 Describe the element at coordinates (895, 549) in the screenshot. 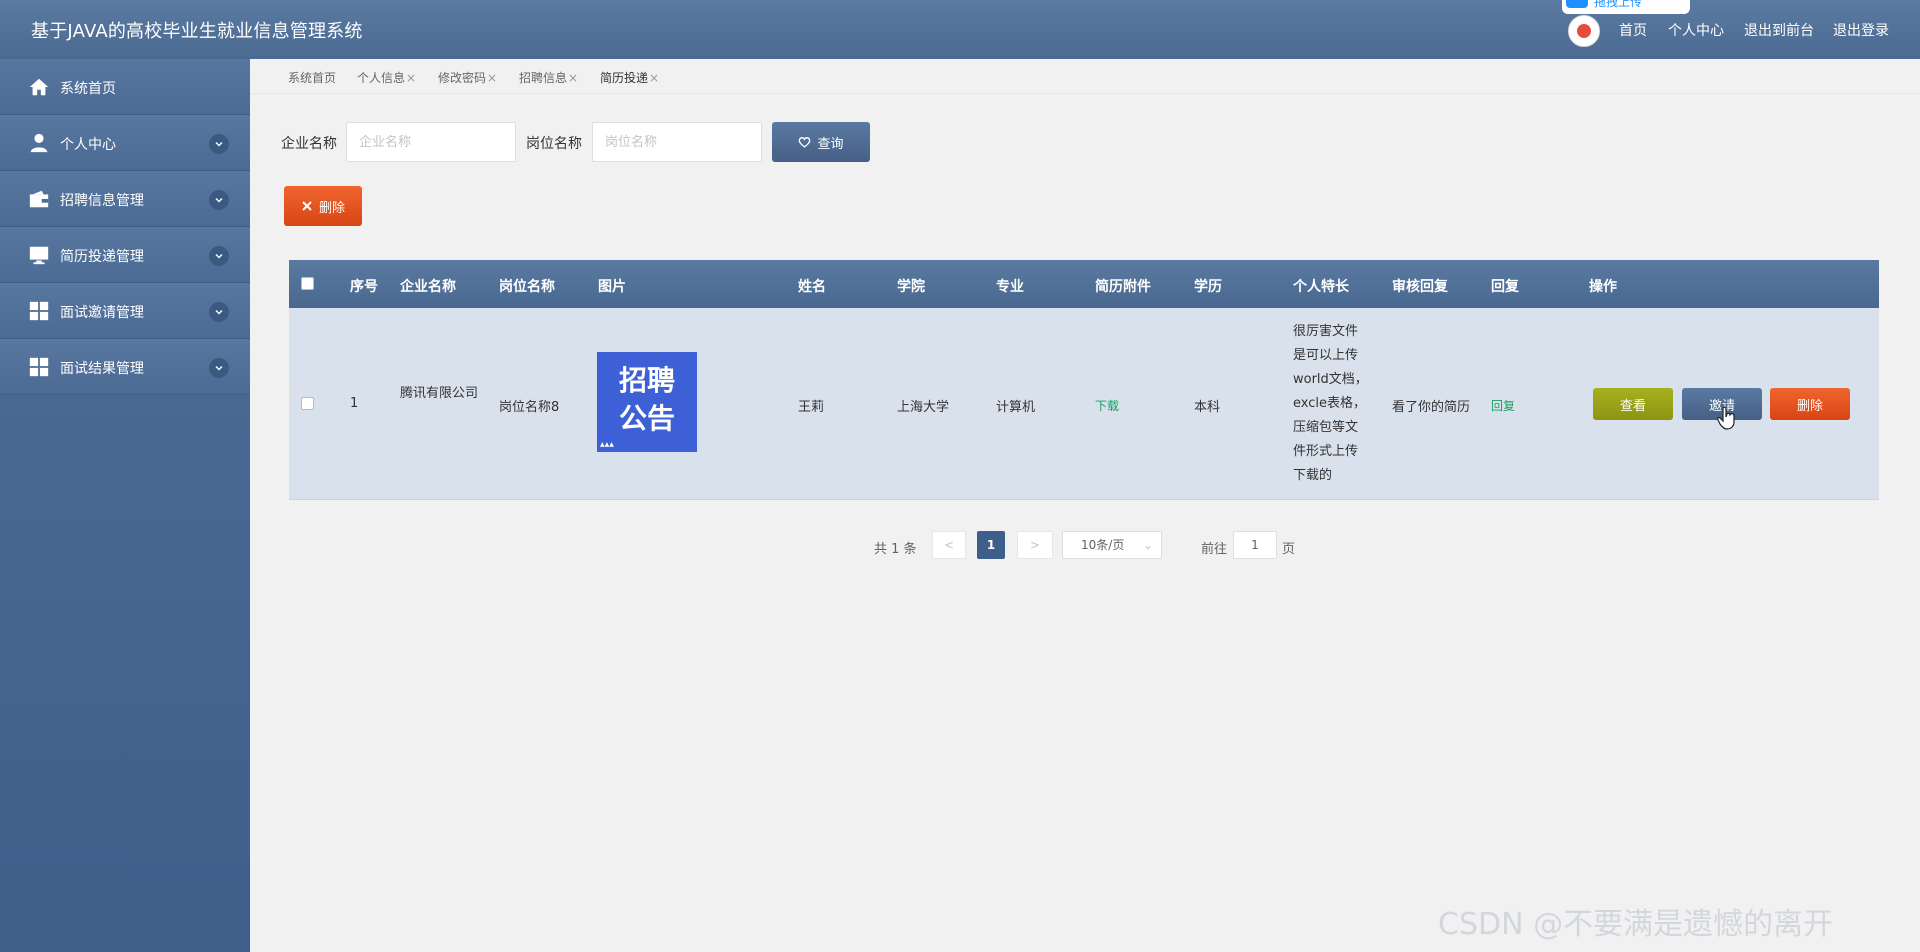

I see `pagination-total: 共 1 条` at that location.